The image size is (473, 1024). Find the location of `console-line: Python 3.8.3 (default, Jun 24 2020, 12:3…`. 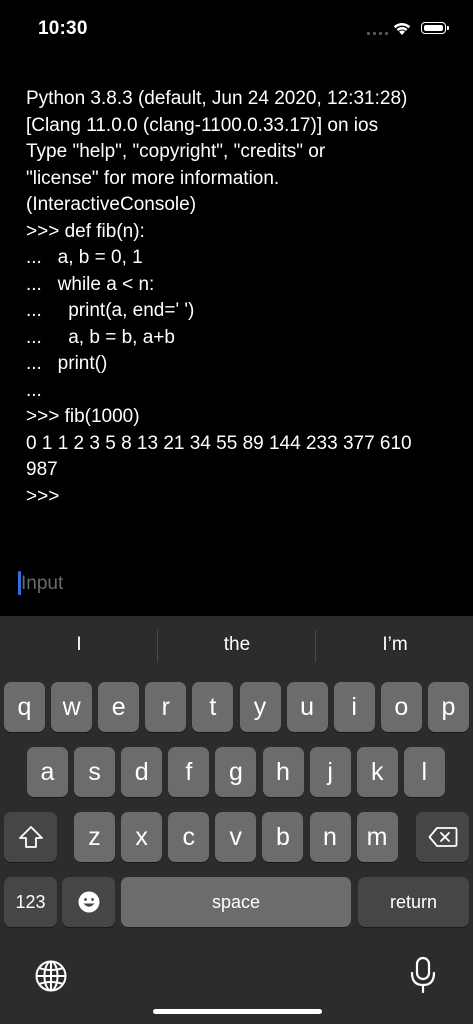

console-line: Python 3.8.3 (default, Jun 24 2020, 12:3… is located at coordinates (217, 98).